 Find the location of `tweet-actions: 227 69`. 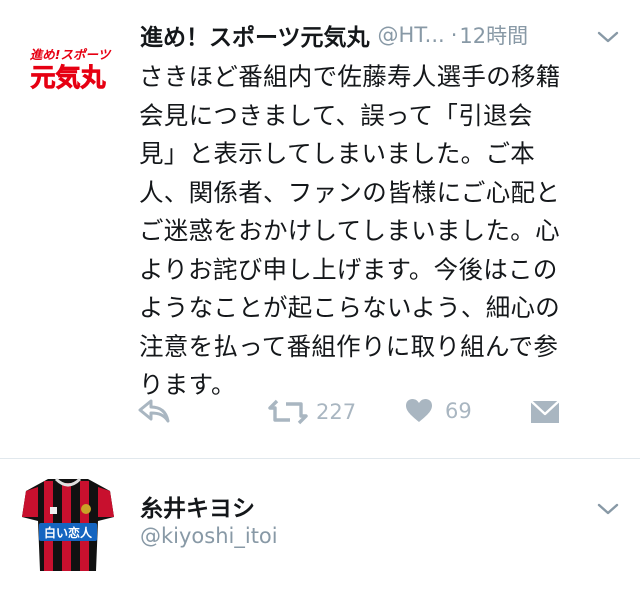

tweet-actions: 227 69 is located at coordinates (320, 414).